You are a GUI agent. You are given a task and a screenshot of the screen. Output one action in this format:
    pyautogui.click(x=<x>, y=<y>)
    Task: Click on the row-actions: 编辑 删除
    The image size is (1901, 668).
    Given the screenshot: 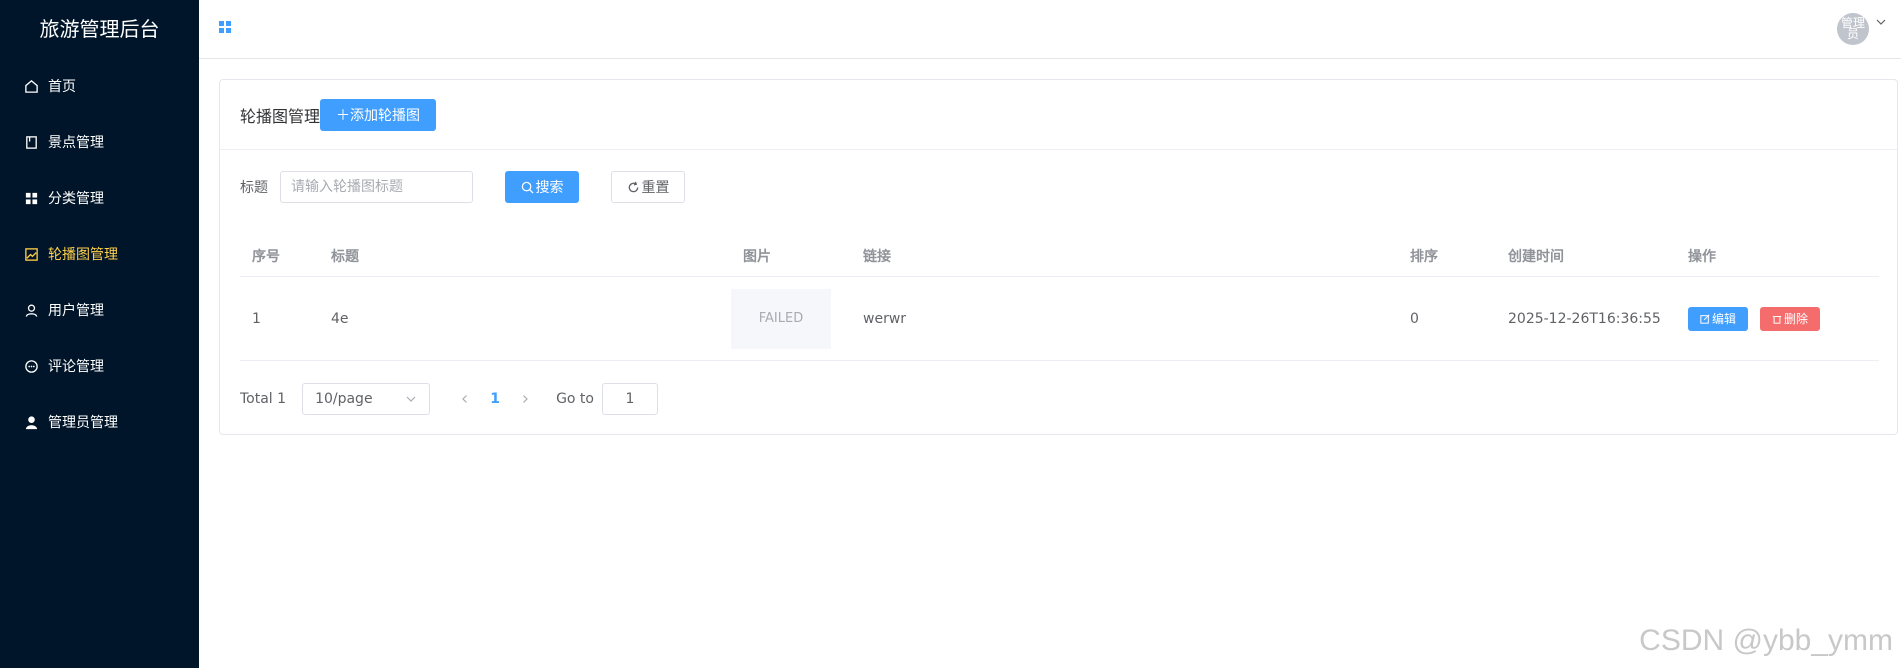 What is the action you would take?
    pyautogui.click(x=1777, y=318)
    